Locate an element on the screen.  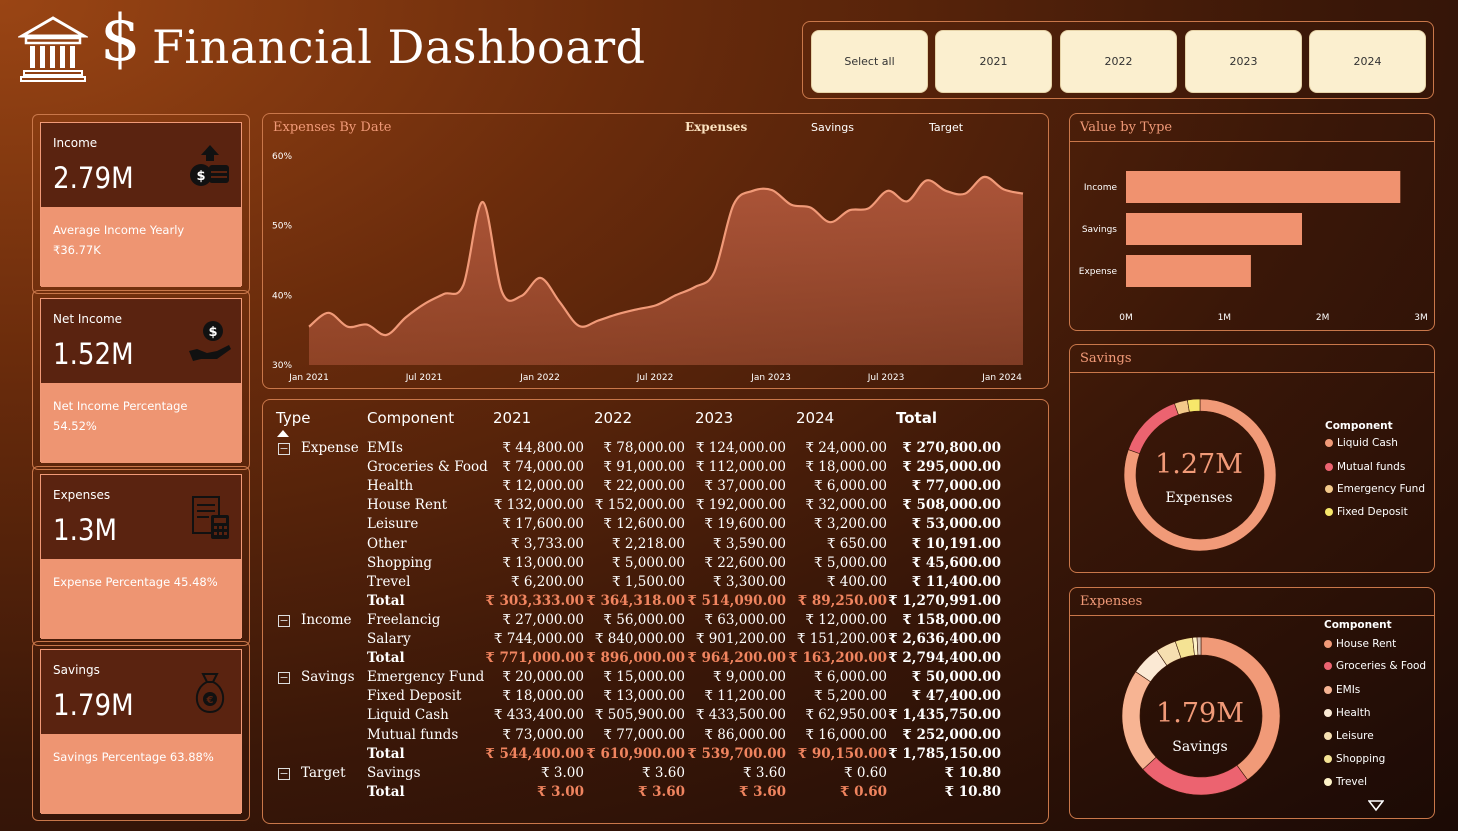
slicer-2021: 2021 is located at coordinates (993, 61).